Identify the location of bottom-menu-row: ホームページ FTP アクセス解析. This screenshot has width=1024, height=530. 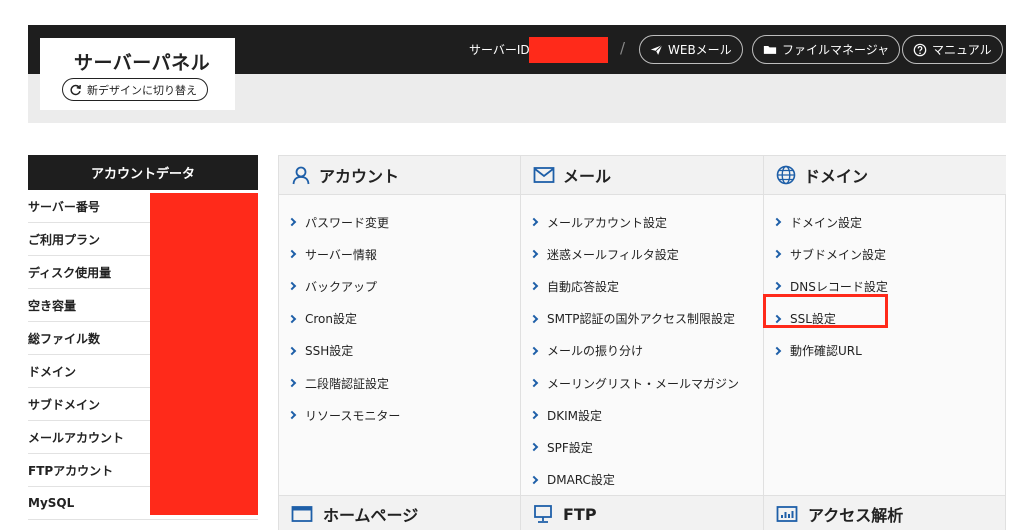
(642, 512).